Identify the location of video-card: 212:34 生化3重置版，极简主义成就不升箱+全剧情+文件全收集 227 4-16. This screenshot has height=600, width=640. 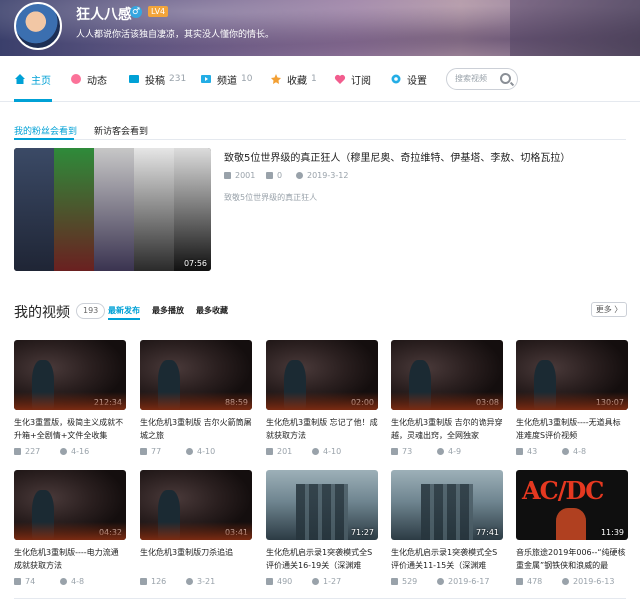
(70, 399).